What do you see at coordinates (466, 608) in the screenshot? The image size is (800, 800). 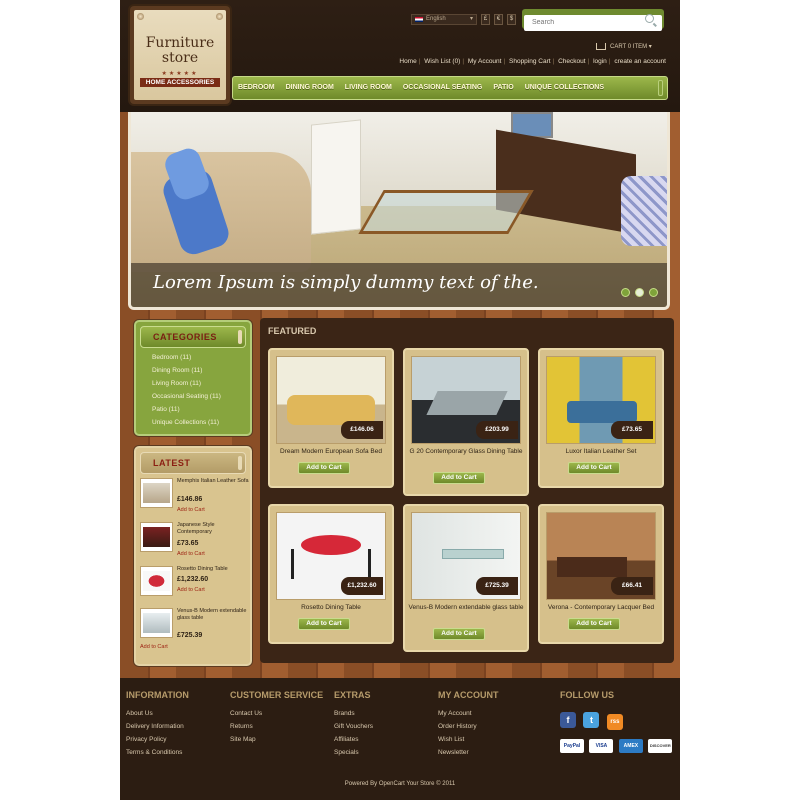 I see `product-name: Venus-B Modern extendable glass table` at bounding box center [466, 608].